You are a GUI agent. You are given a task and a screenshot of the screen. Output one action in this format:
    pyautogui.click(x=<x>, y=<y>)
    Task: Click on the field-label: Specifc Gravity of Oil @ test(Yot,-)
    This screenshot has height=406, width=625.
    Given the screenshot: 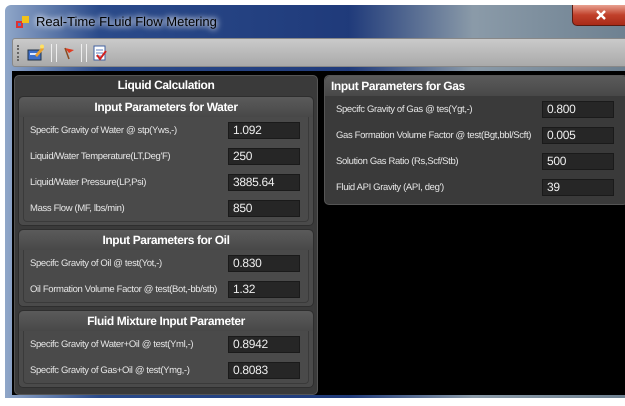 What is the action you would take?
    pyautogui.click(x=96, y=263)
    